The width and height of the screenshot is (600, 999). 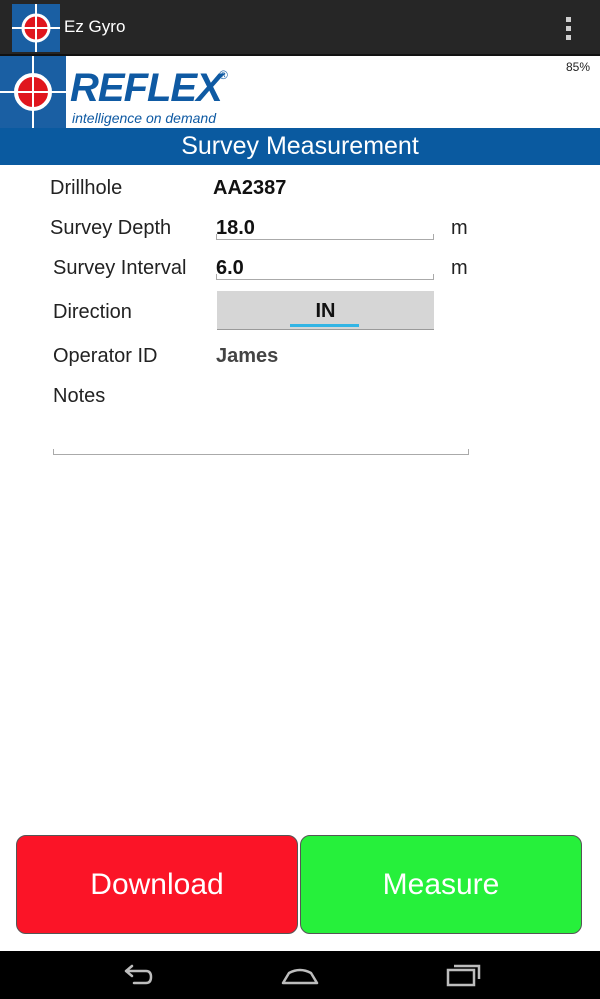 I want to click on notes-input, so click(x=261, y=437).